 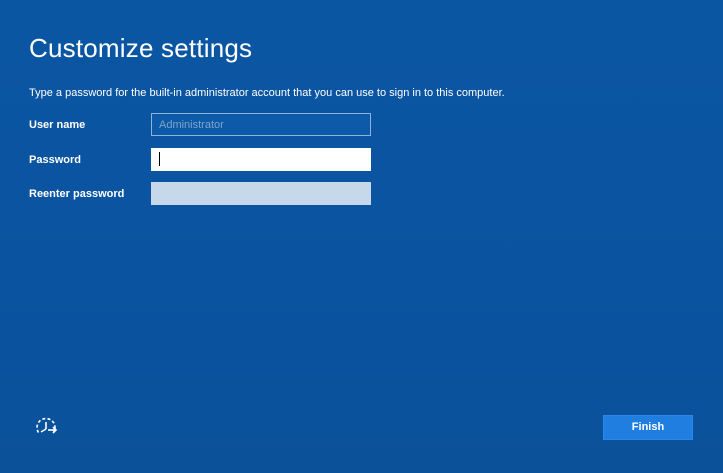 What do you see at coordinates (141, 48) in the screenshot?
I see `page-title: Customize settings` at bounding box center [141, 48].